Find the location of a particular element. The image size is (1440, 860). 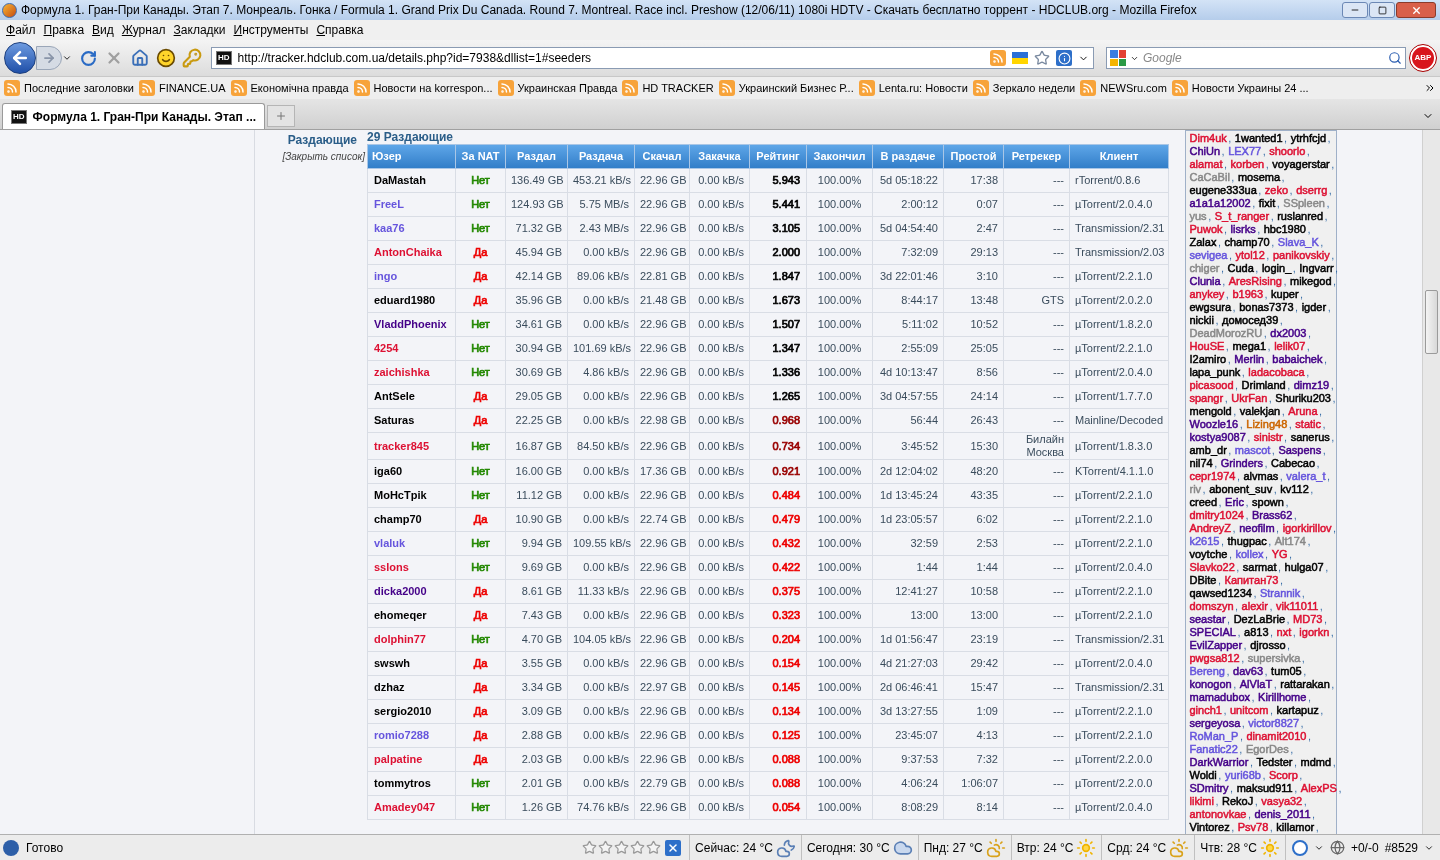

username-link: creed is located at coordinates (1203, 502).